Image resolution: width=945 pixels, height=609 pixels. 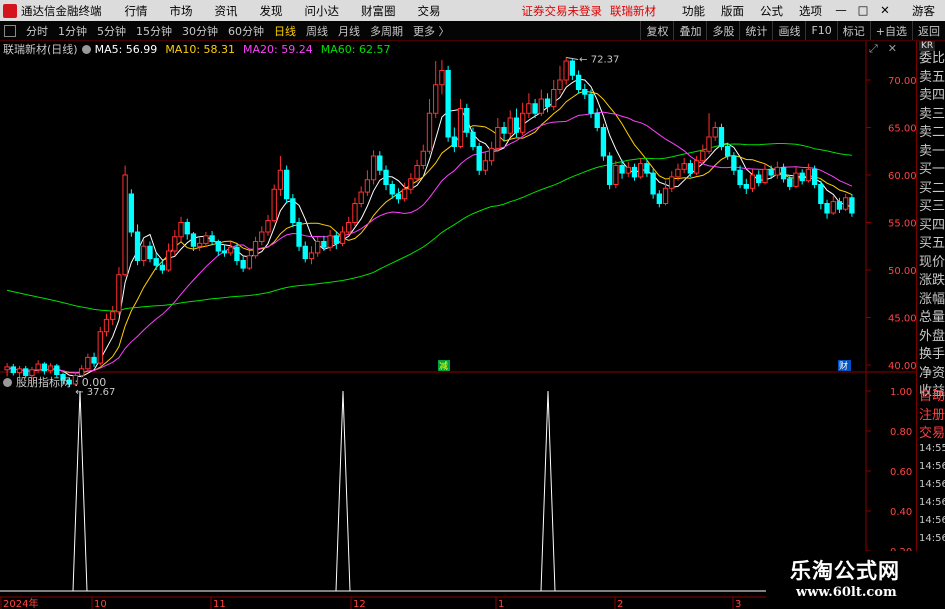 I want to click on watermark-title: 乐淘公式网, so click(x=845, y=571).